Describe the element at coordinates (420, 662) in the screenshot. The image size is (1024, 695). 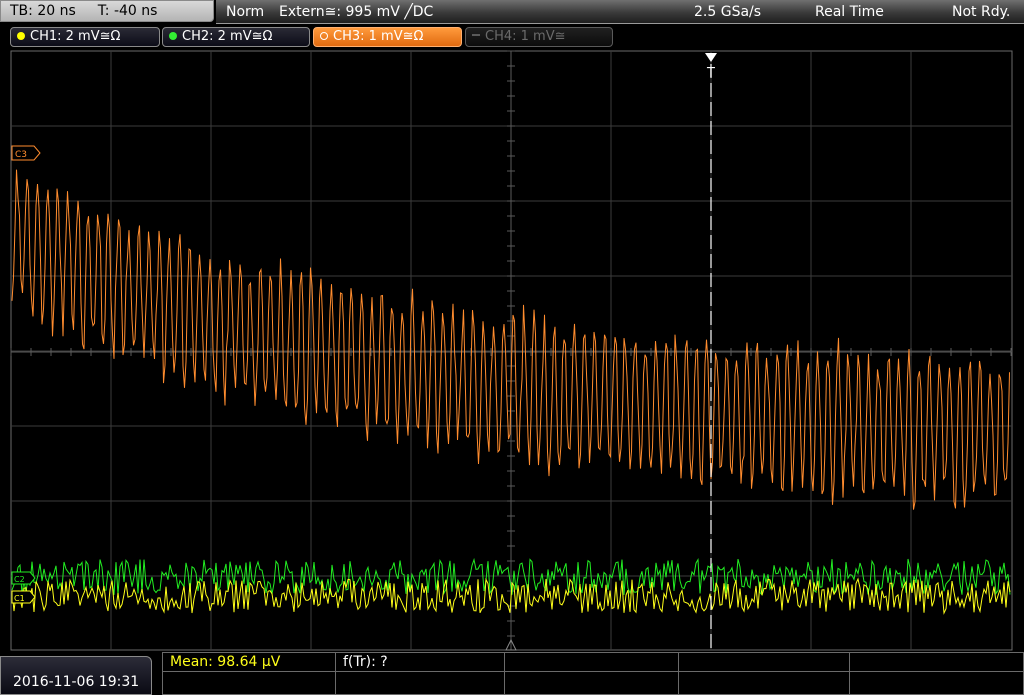
I see `measurement-rise-freq: f(Tr): ?` at that location.